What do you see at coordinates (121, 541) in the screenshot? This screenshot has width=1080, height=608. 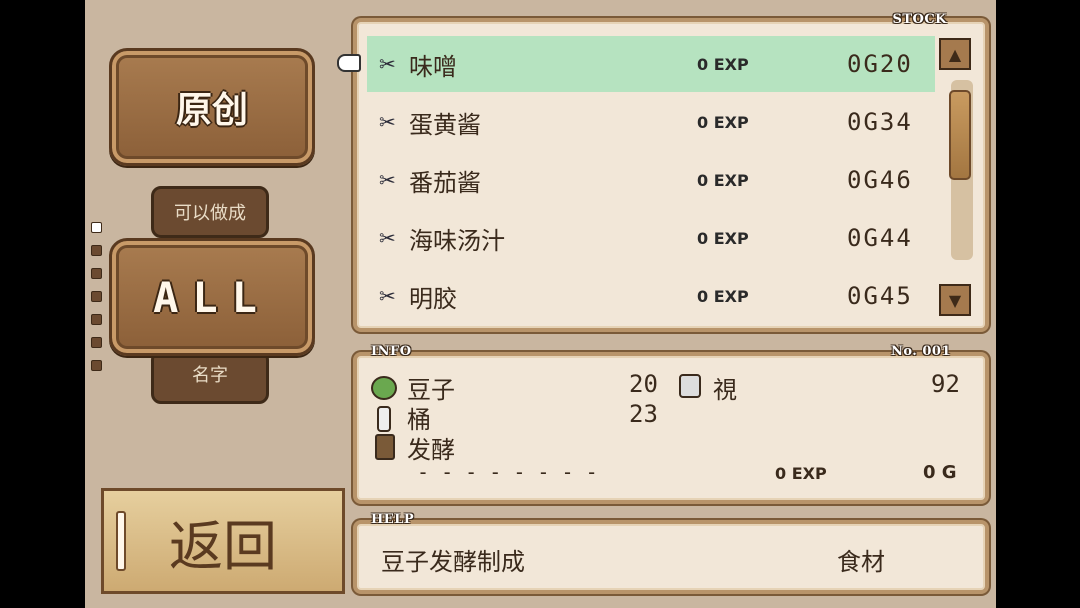 I see `return-handle-icon` at bounding box center [121, 541].